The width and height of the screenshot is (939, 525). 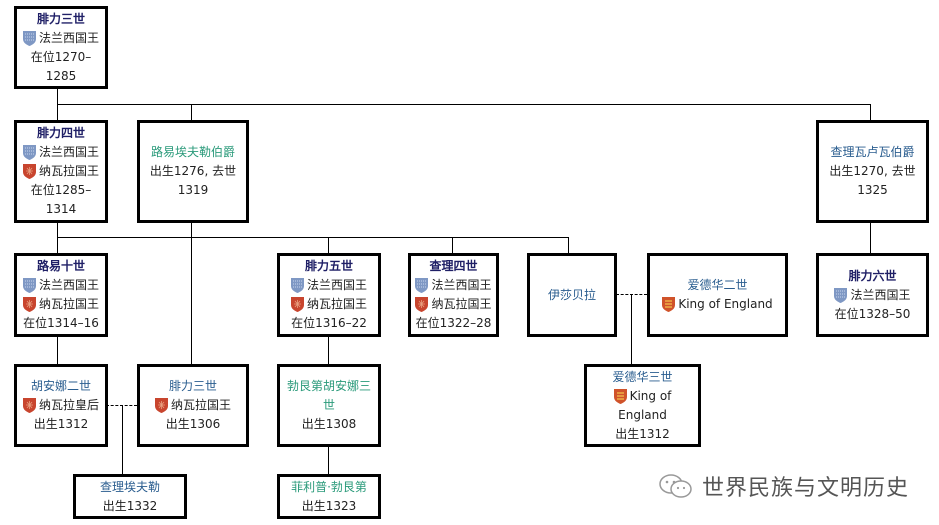 I want to click on node-name: 伊莎贝拉, so click(x=572, y=295).